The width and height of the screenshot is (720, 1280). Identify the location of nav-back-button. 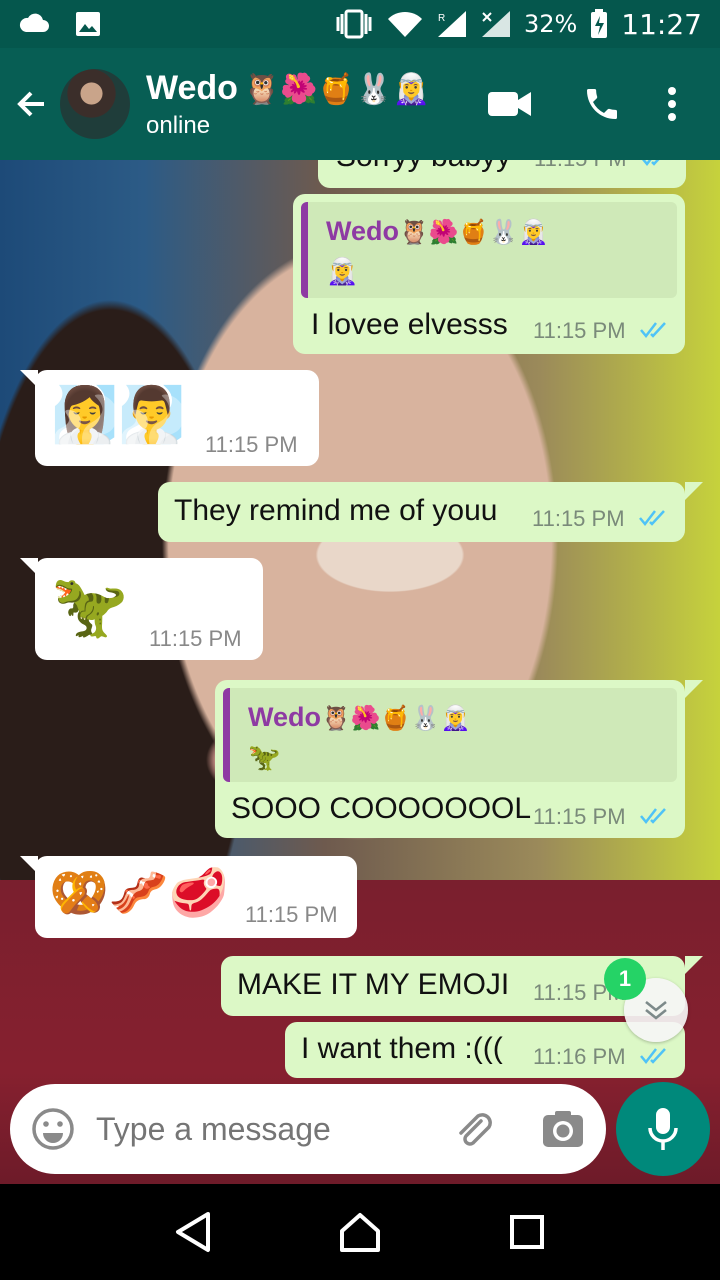
(193, 1232).